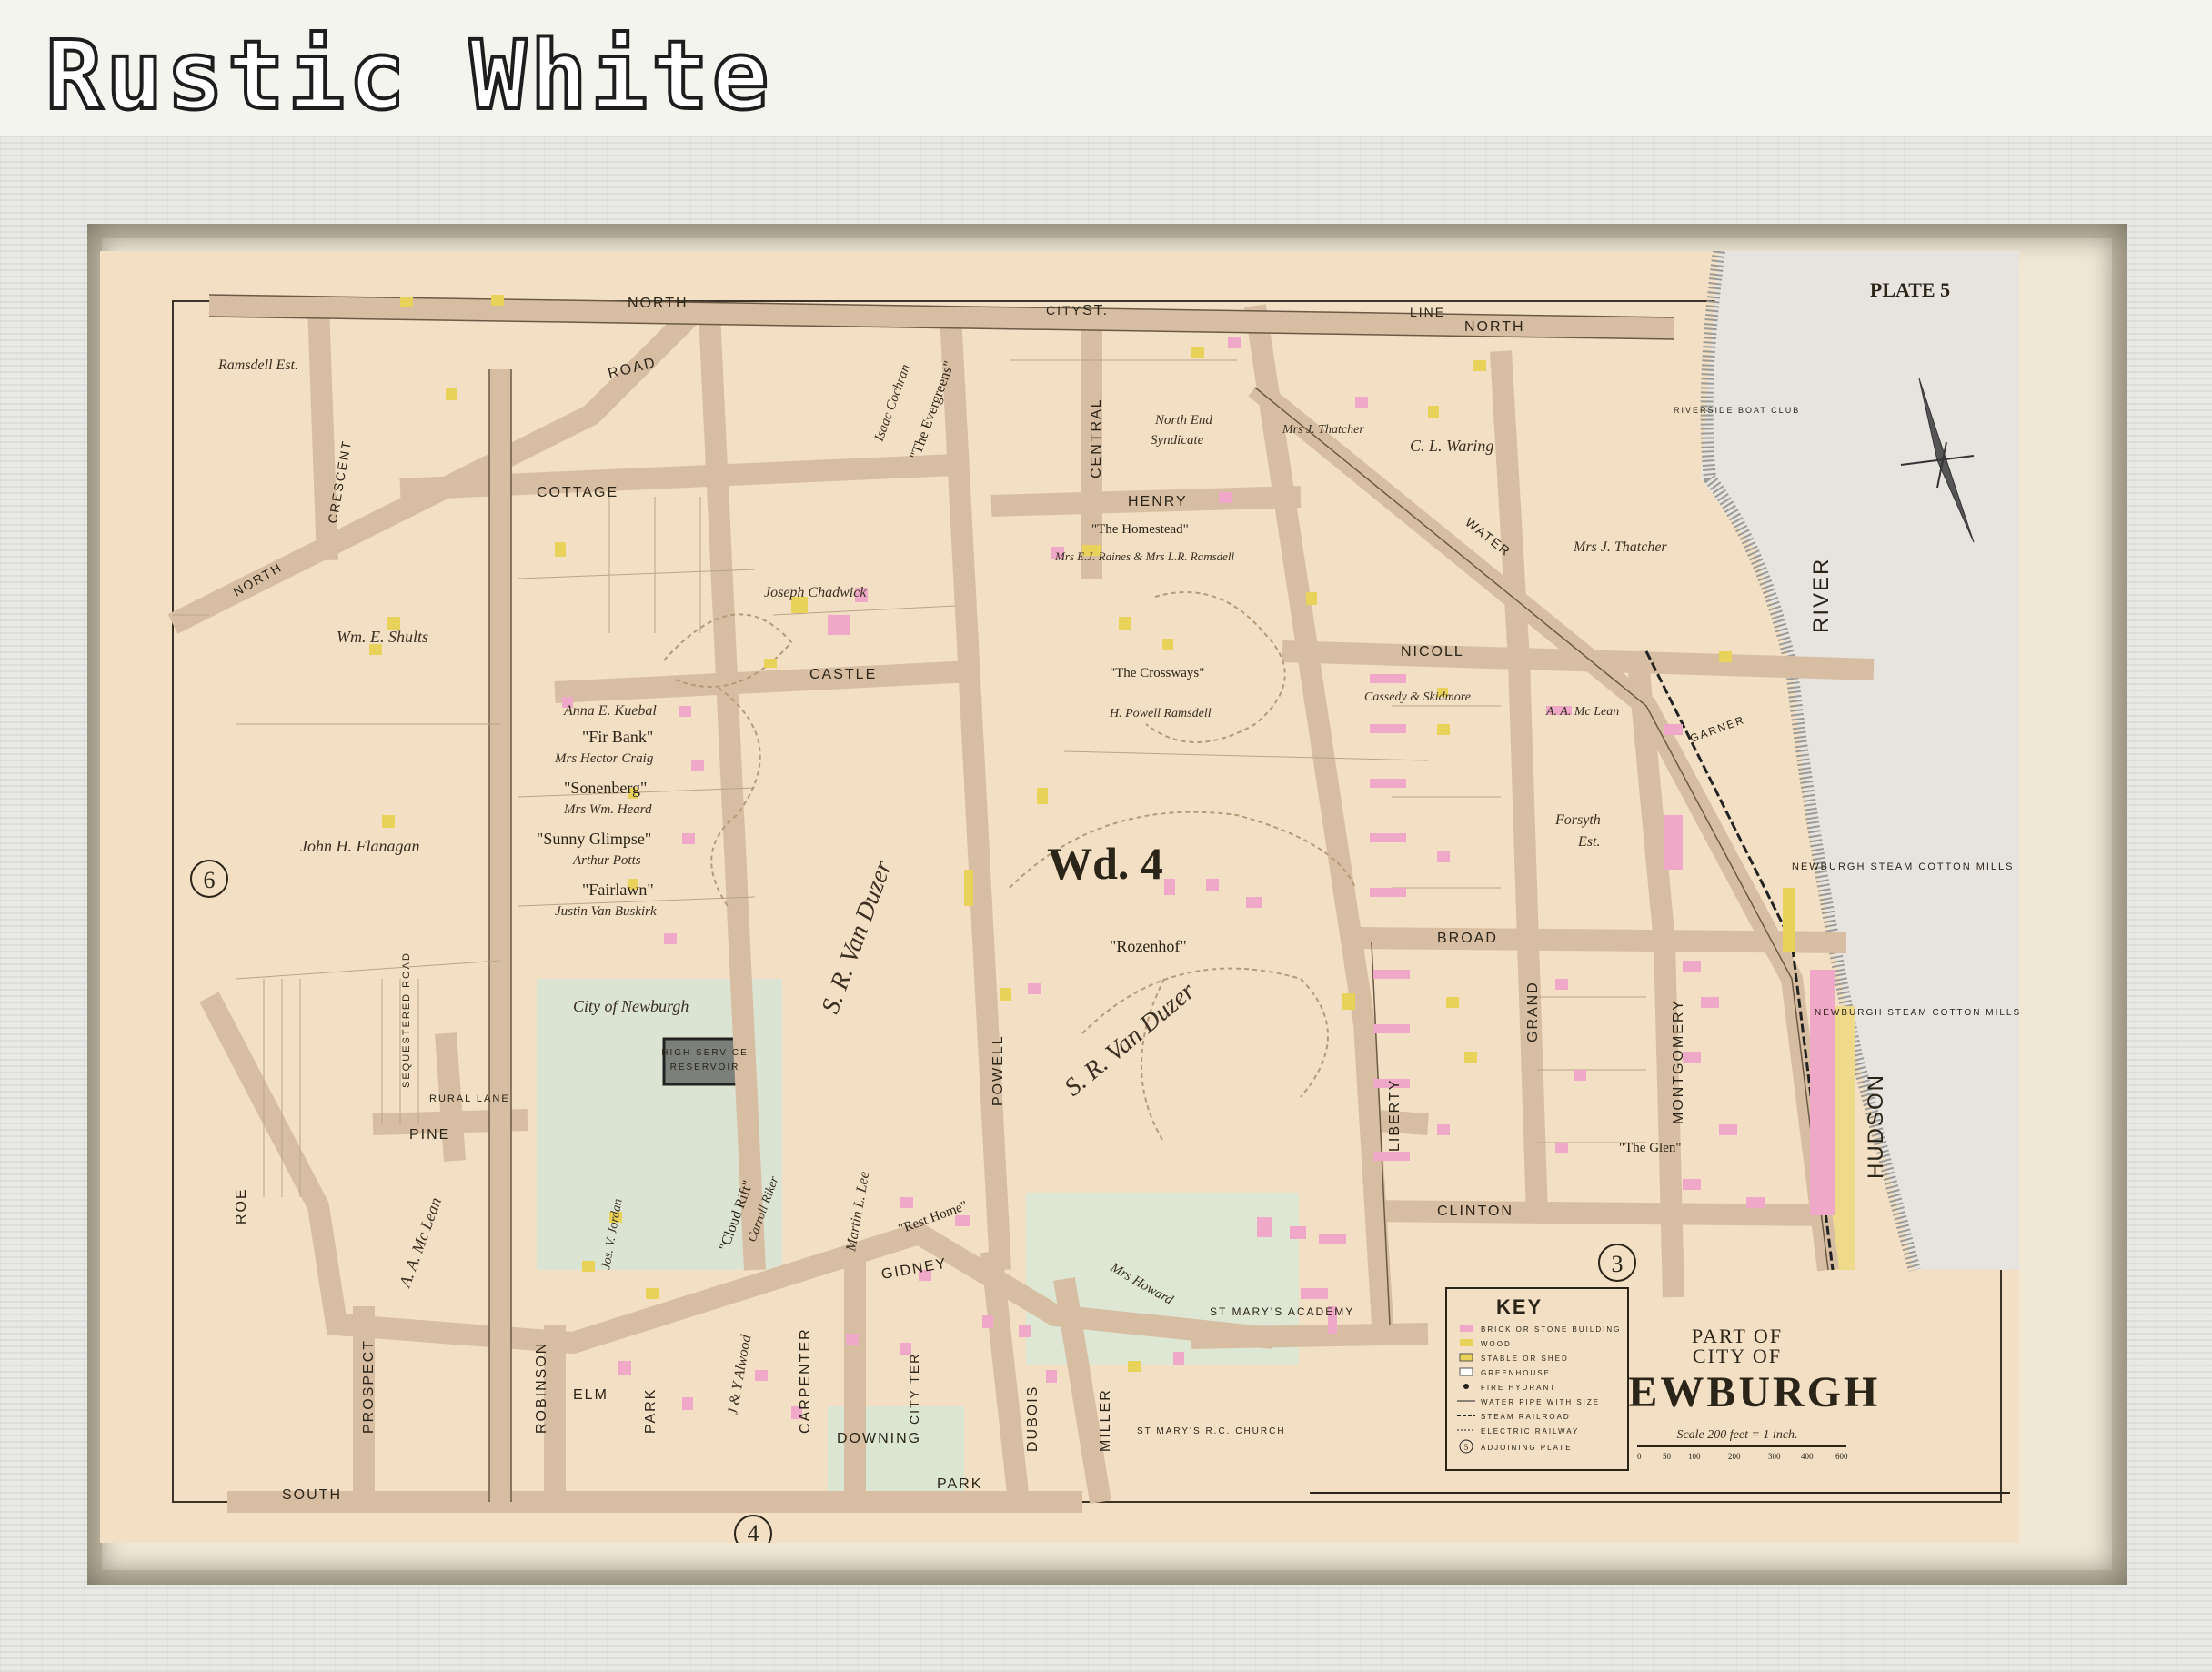  Describe the element at coordinates (1096, 438) in the screenshot. I see `street-central: CENTRAL` at that location.